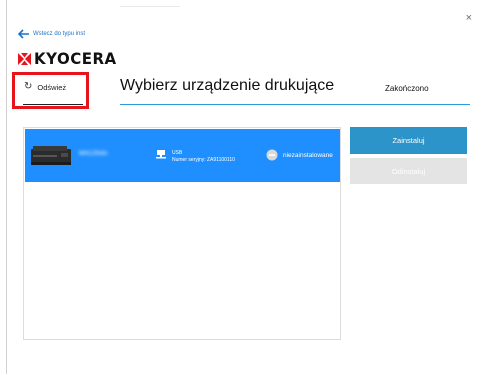  I want to click on close-icon: ×, so click(469, 18).